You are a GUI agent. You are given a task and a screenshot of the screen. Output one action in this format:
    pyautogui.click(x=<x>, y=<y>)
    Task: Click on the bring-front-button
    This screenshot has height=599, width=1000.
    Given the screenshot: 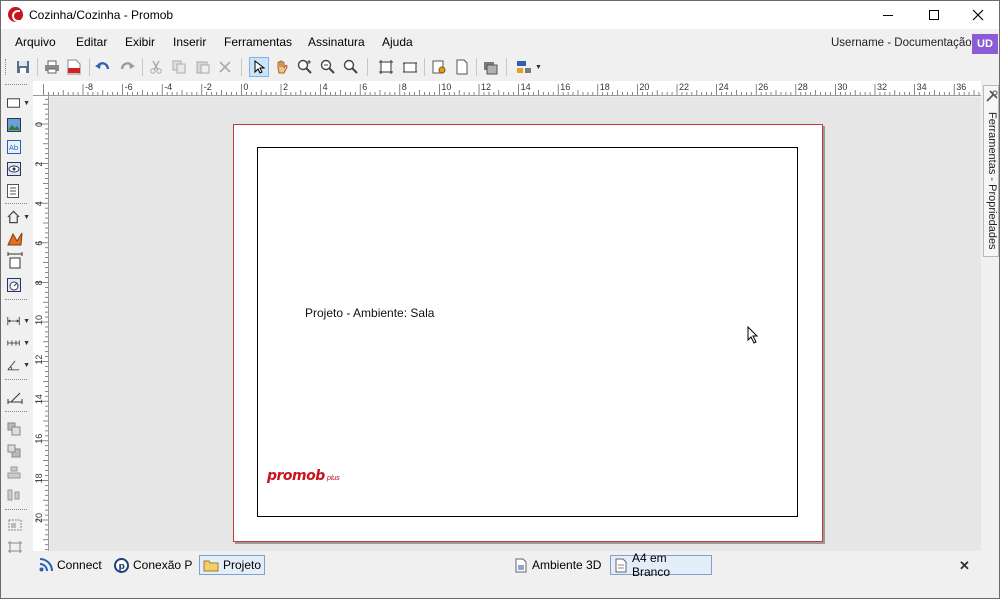 What is the action you would take?
    pyautogui.click(x=17, y=429)
    